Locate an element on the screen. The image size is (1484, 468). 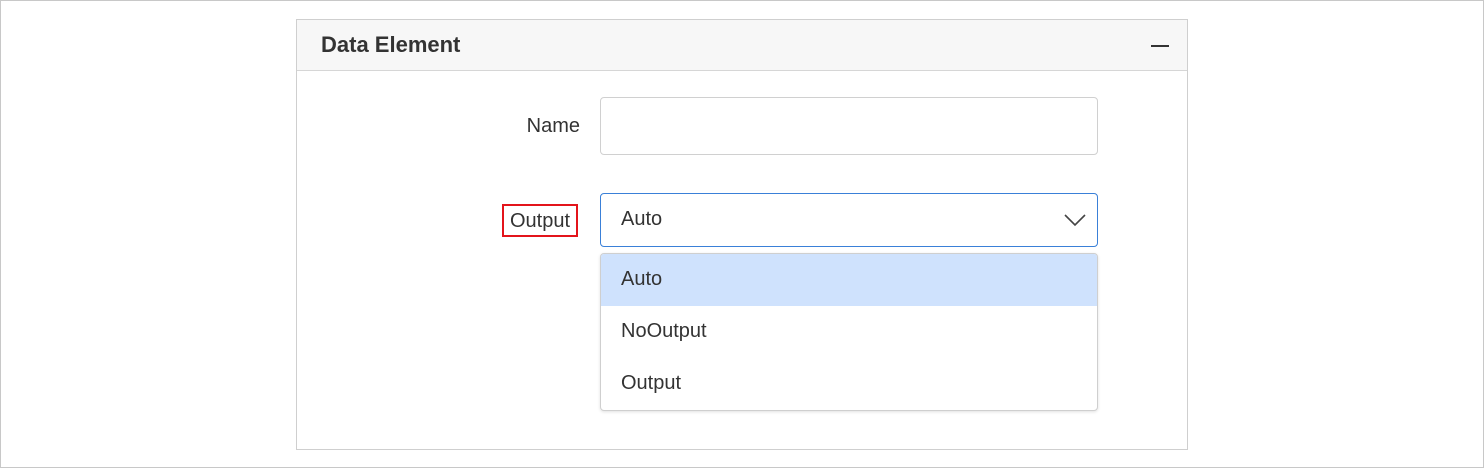
output-dropdown-list: Auto NoOutput Output is located at coordinates (849, 332).